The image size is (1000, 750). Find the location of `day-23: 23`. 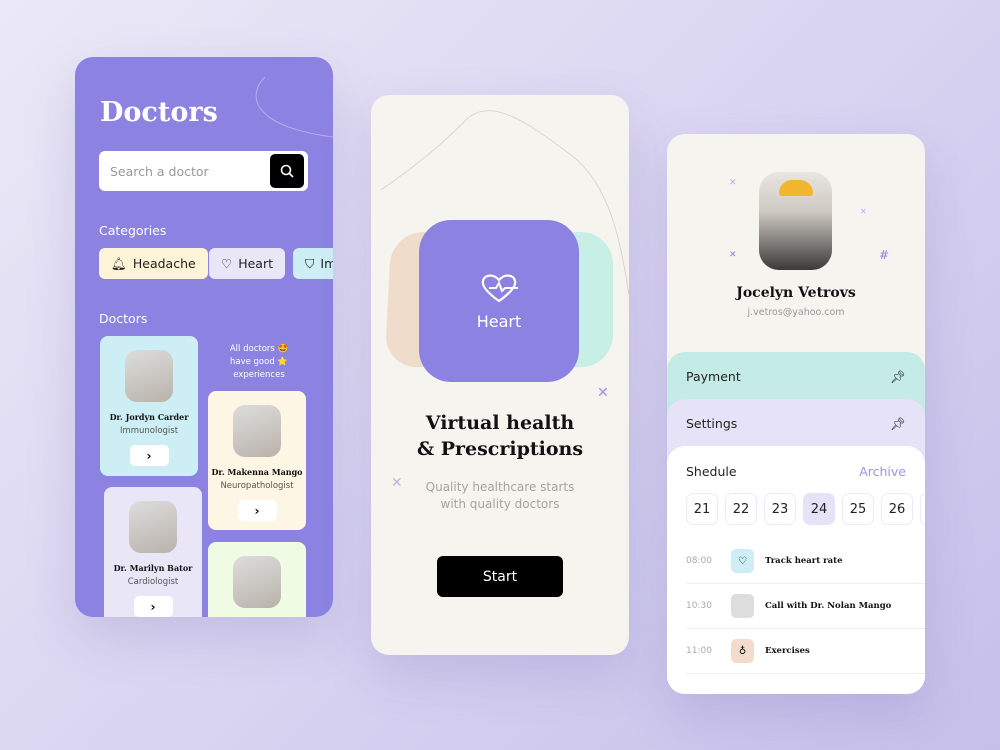

day-23: 23 is located at coordinates (780, 509).